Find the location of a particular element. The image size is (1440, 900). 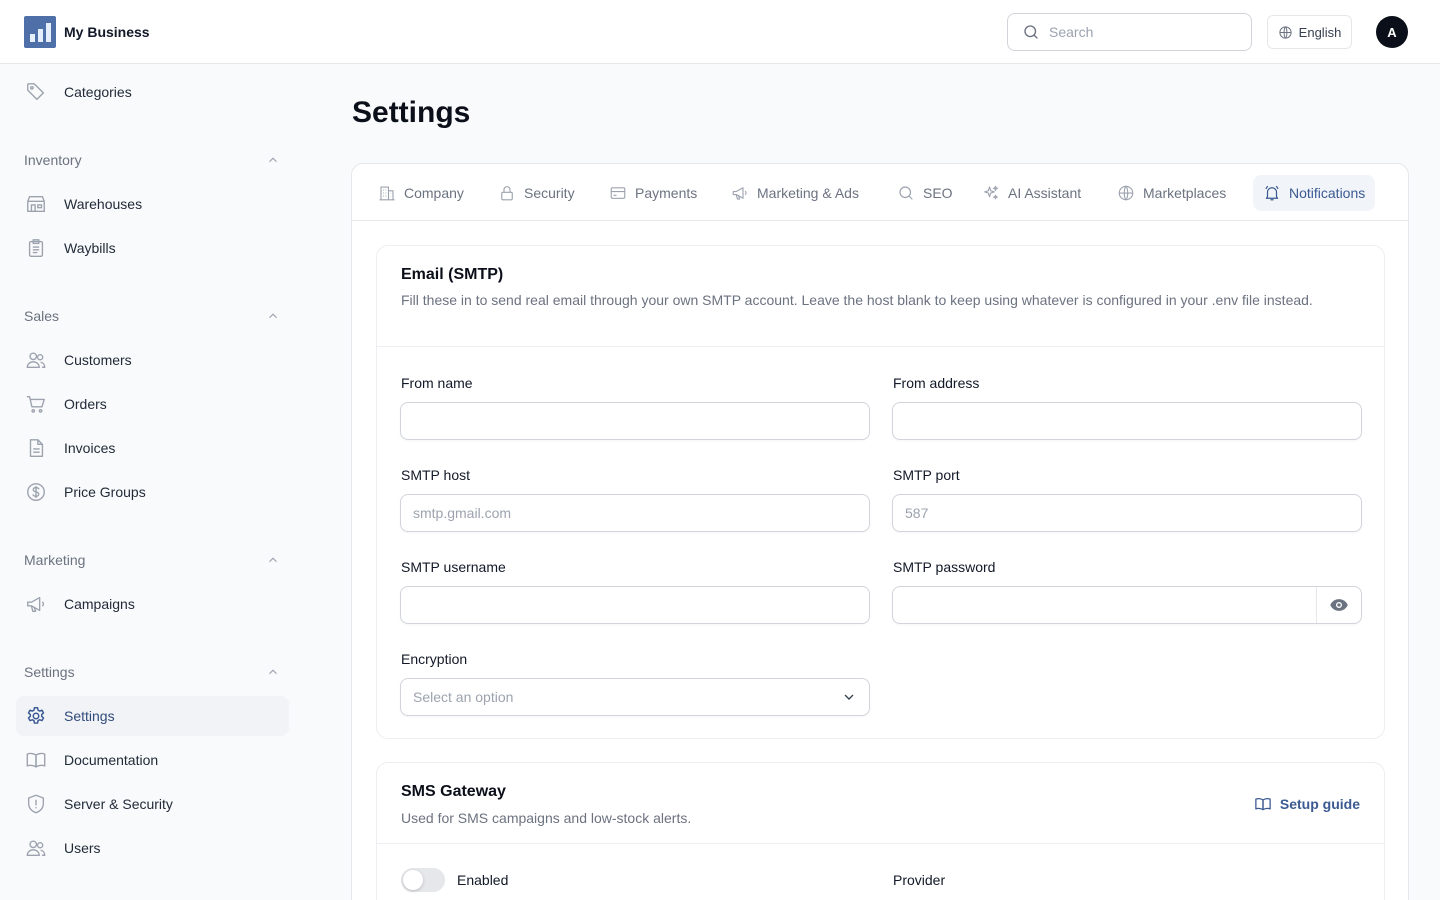

brand: My Business is located at coordinates (87, 32).